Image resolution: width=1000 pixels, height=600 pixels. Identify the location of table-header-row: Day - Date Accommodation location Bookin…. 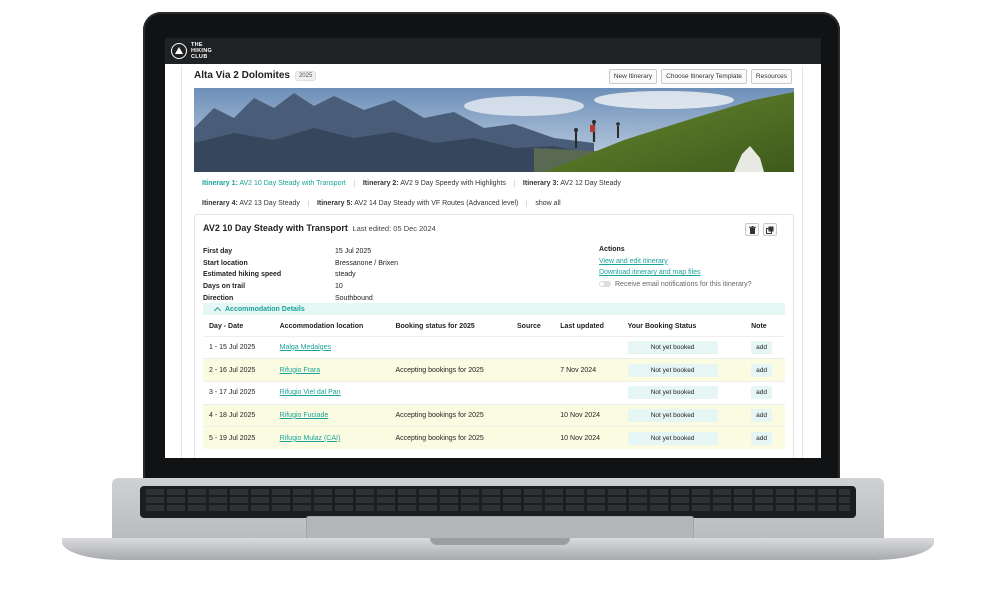
(494, 327).